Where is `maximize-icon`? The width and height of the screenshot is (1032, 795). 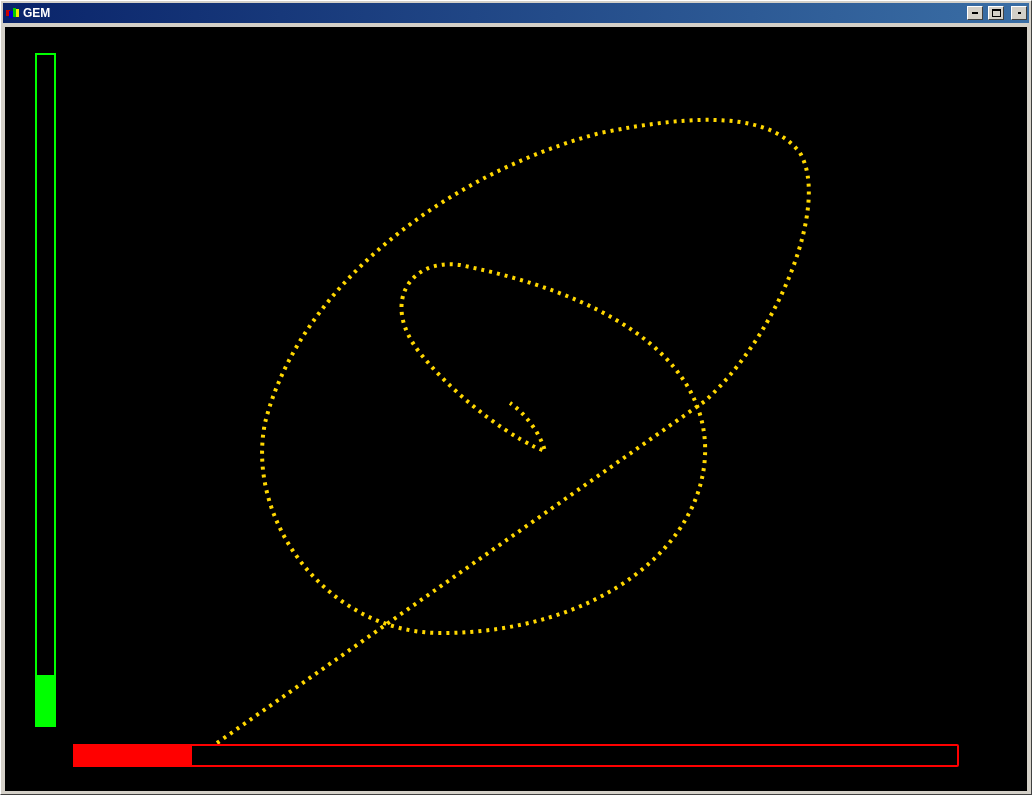
maximize-icon is located at coordinates (996, 13).